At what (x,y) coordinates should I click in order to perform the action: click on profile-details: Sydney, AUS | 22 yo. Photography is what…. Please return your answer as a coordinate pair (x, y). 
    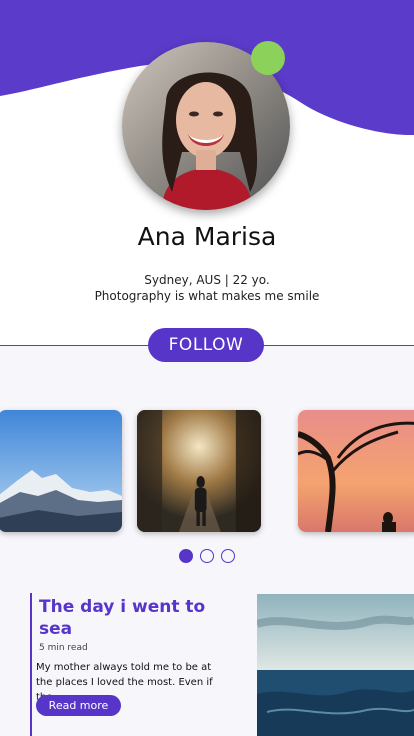
    Looking at the image, I should click on (207, 288).